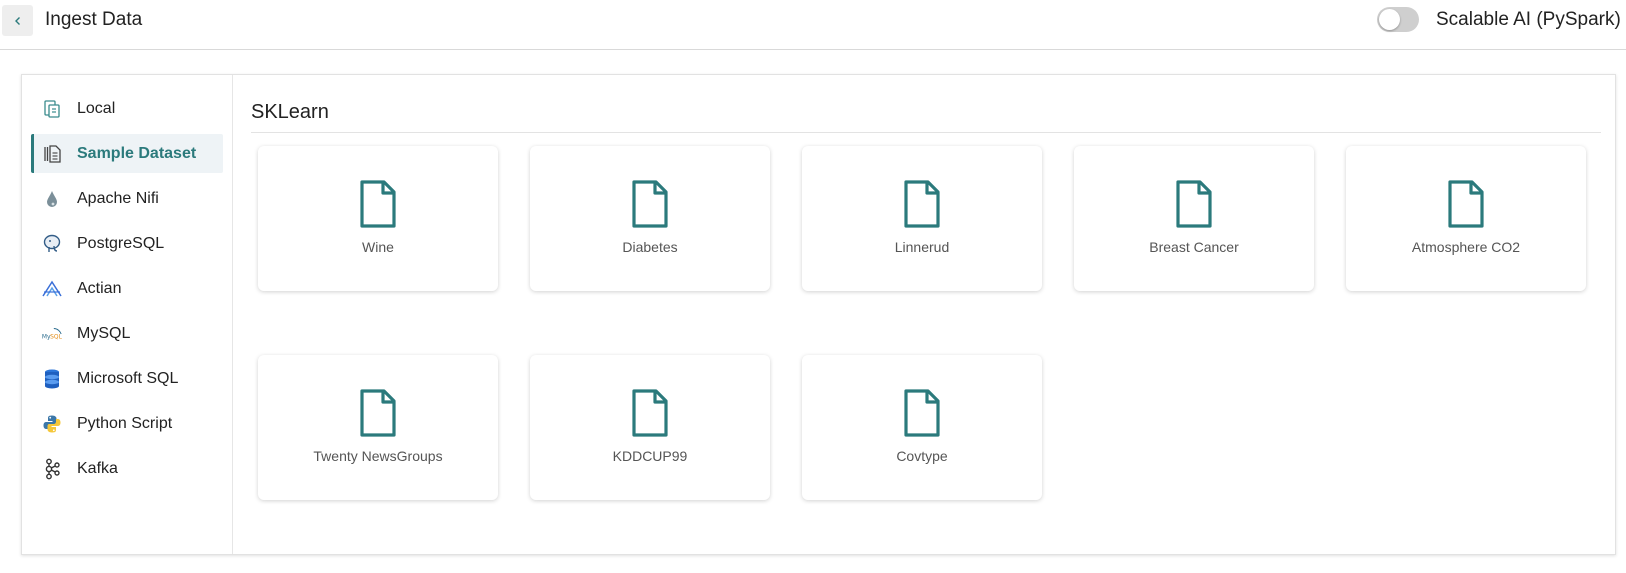  I want to click on page-title: Ingest Data, so click(94, 19).